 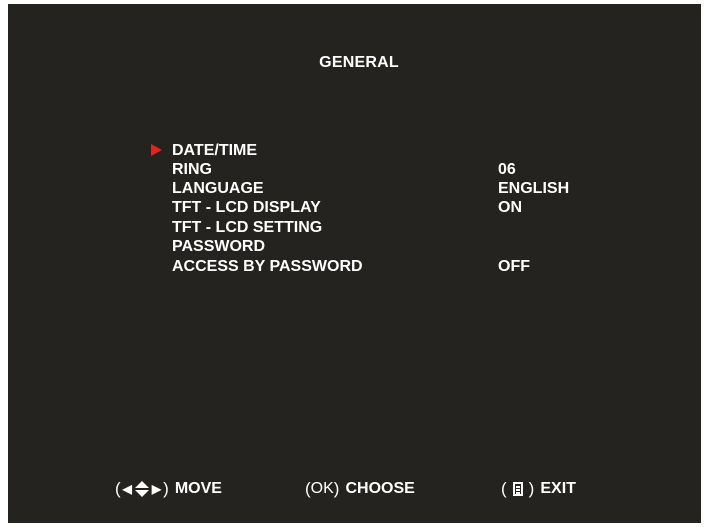 What do you see at coordinates (218, 188) in the screenshot?
I see `menu-item-label: LANGUAGE` at bounding box center [218, 188].